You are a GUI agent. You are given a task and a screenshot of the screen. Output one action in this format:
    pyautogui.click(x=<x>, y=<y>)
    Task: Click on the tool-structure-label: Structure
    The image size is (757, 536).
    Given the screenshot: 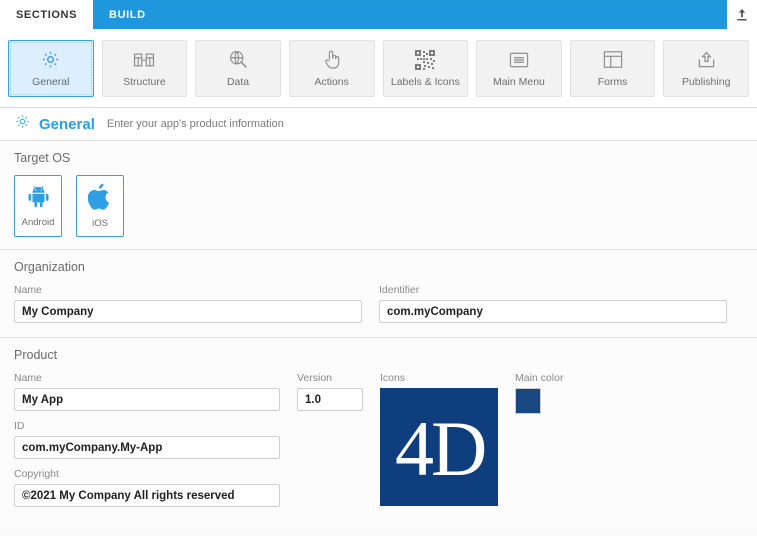 What is the action you would take?
    pyautogui.click(x=144, y=81)
    